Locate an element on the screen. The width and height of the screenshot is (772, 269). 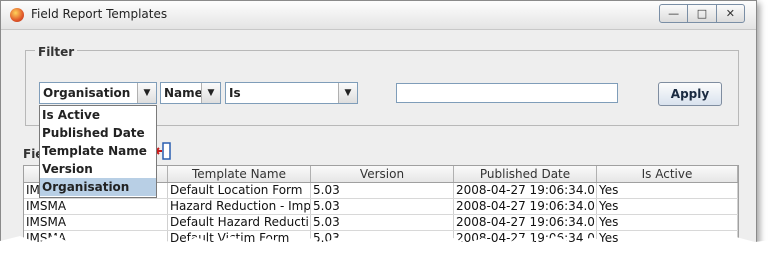
column-header-published-date: Published Date is located at coordinates (525, 174).